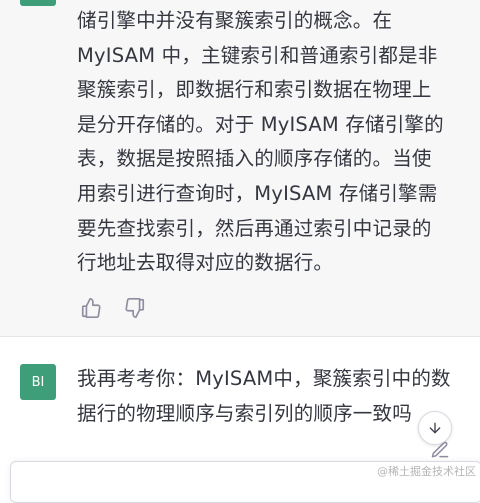 Image resolution: width=480 pixels, height=503 pixels. What do you see at coordinates (260, 124) in the screenshot?
I see `answer-line: 是分开存储的。对于 MyISAM 存储引擎的` at bounding box center [260, 124].